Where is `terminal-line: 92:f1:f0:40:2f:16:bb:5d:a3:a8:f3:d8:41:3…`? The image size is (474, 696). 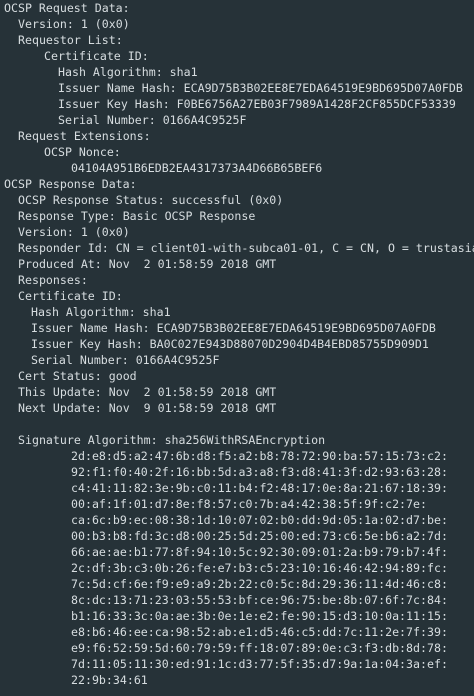 terminal-line: 92:f1:f0:40:2f:16:bb:5d:a3:a8:f3:d8:41:3… is located at coordinates (259, 472).